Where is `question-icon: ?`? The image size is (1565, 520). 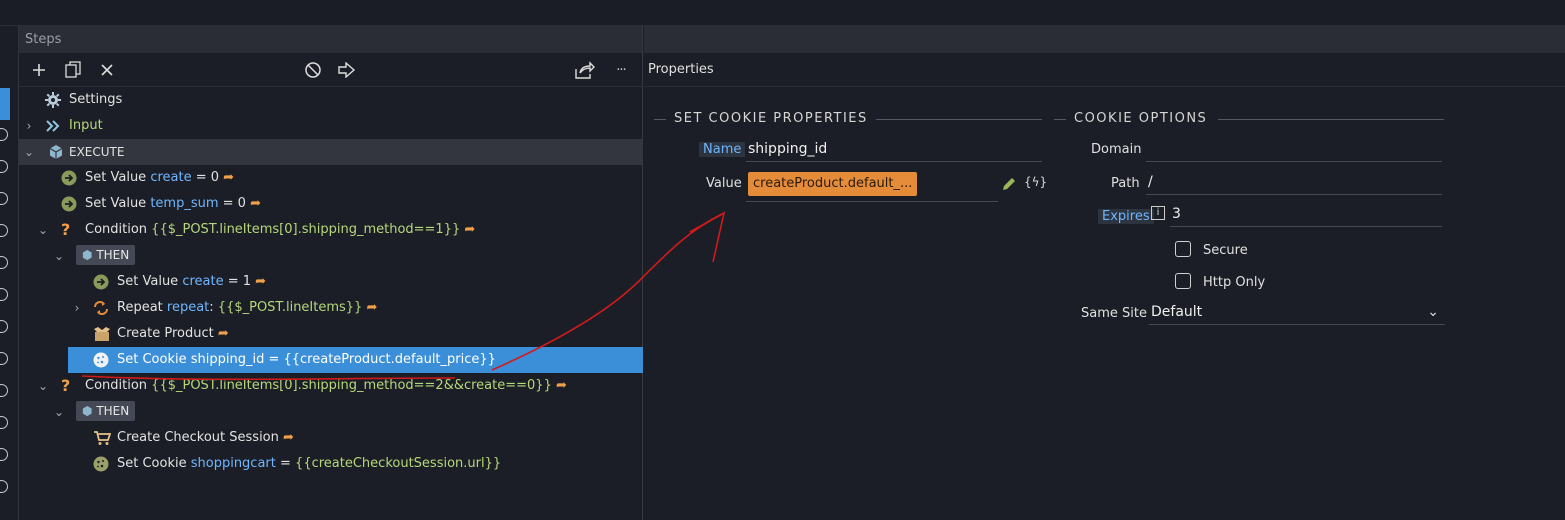
question-icon: ? is located at coordinates (66, 385).